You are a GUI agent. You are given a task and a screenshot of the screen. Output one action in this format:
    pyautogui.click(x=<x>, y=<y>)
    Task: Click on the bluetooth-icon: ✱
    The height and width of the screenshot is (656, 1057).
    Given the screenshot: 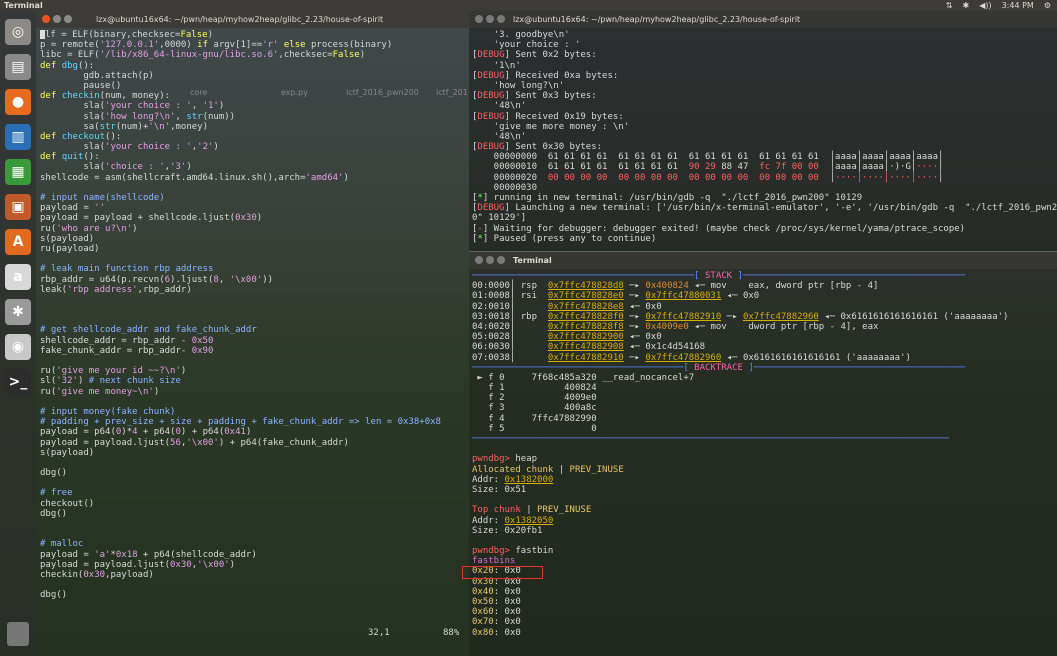 What is the action you would take?
    pyautogui.click(x=965, y=5)
    